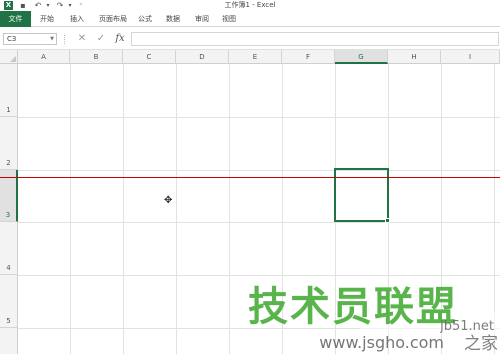  What do you see at coordinates (149, 57) in the screenshot?
I see `column-header-c: C` at bounding box center [149, 57].